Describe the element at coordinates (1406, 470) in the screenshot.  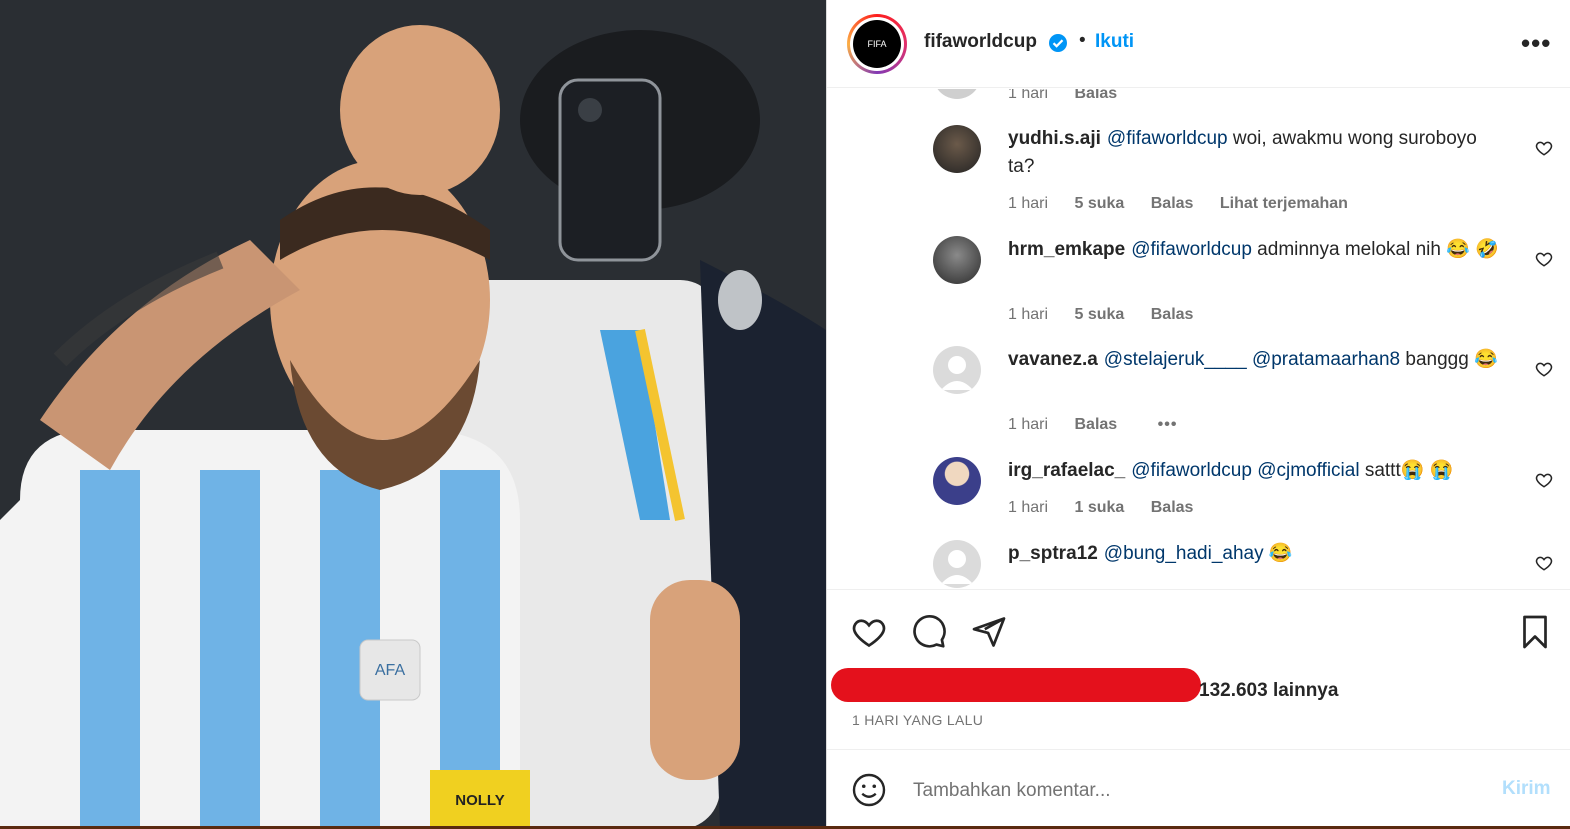
I see `comment-body: sattt😭 😭` at that location.